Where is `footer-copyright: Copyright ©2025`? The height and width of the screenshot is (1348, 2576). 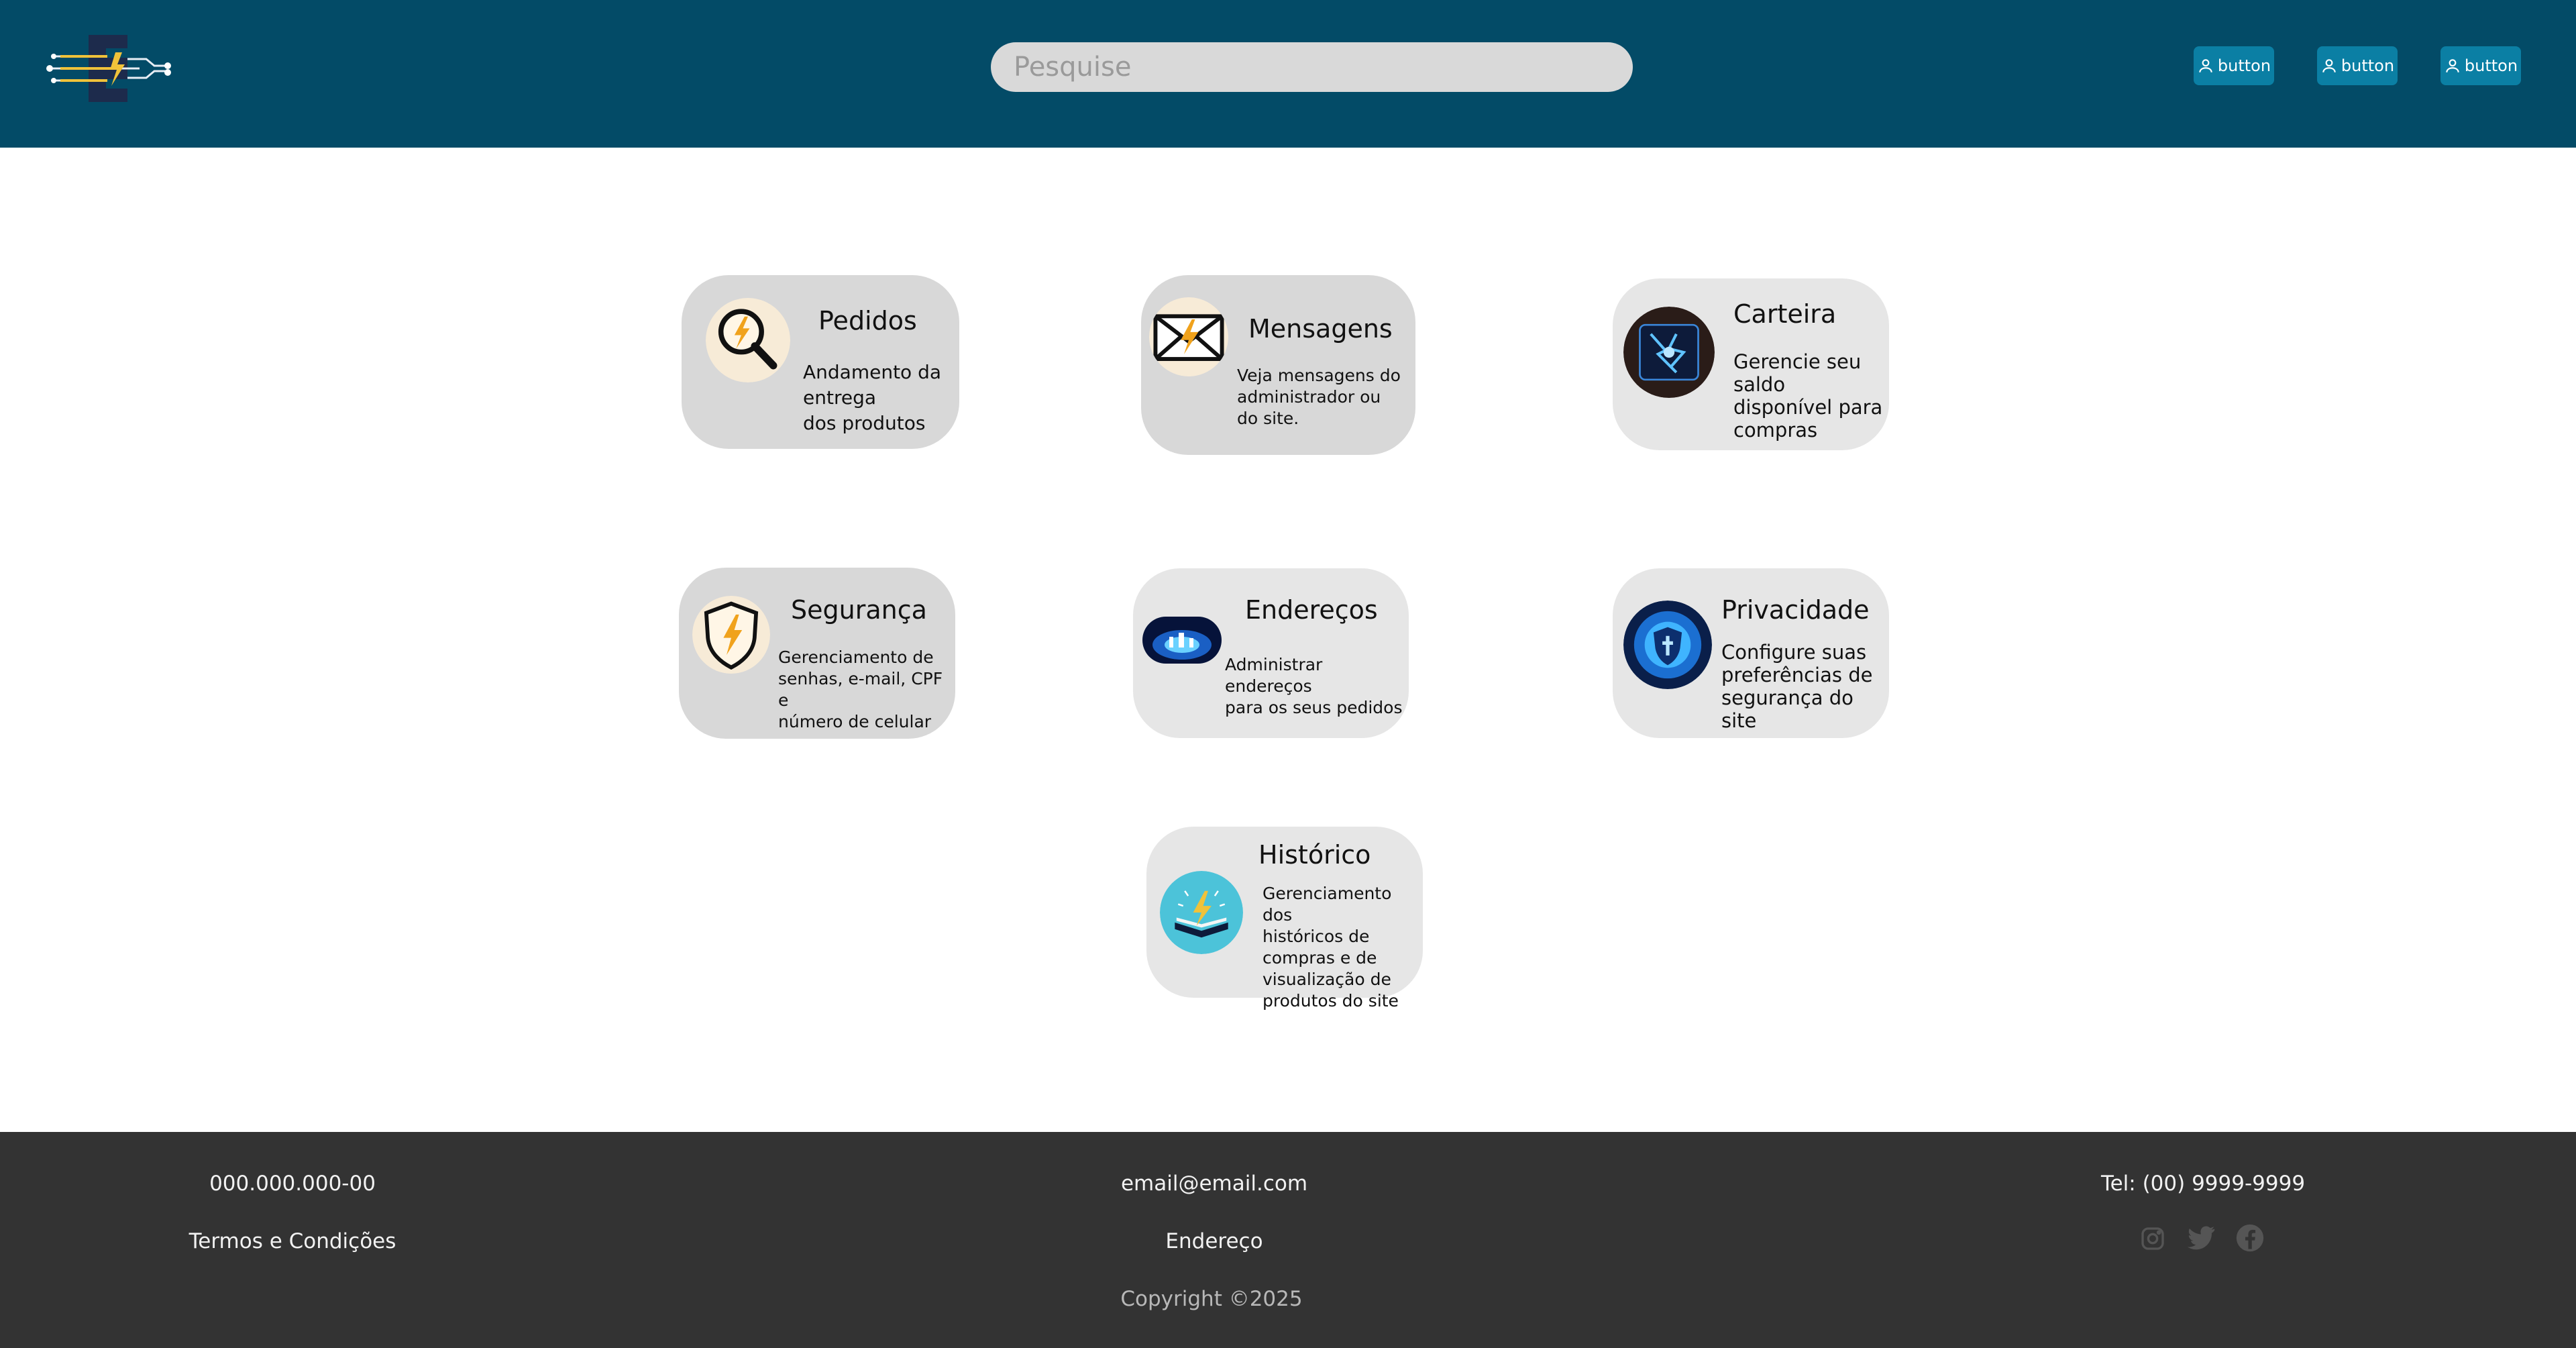
footer-copyright: Copyright ©2025 is located at coordinates (1211, 1299).